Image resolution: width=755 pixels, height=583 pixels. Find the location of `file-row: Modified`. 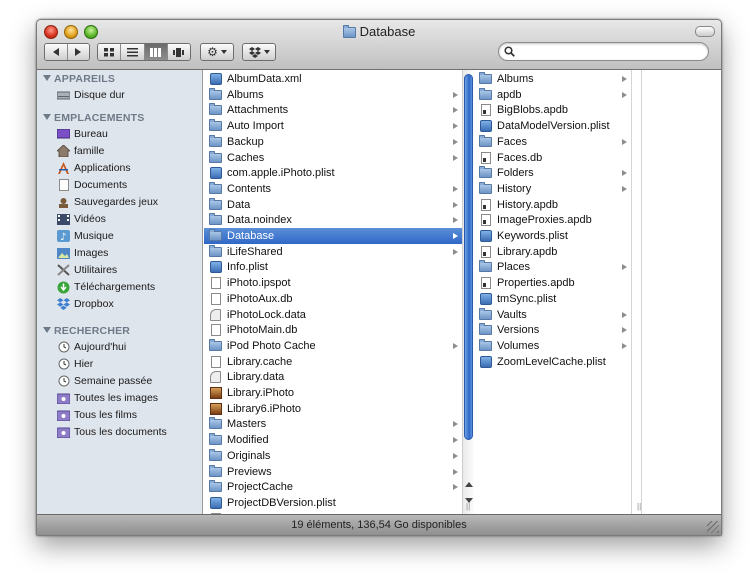

file-row: Modified is located at coordinates (333, 440).